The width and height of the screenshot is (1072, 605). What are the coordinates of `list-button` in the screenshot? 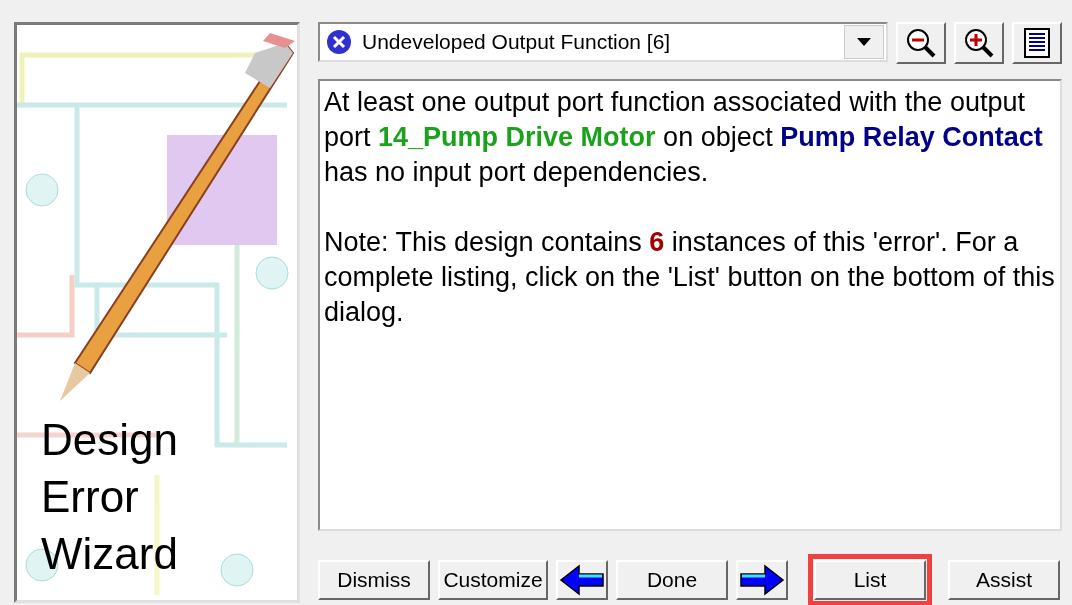 It's located at (1037, 43).